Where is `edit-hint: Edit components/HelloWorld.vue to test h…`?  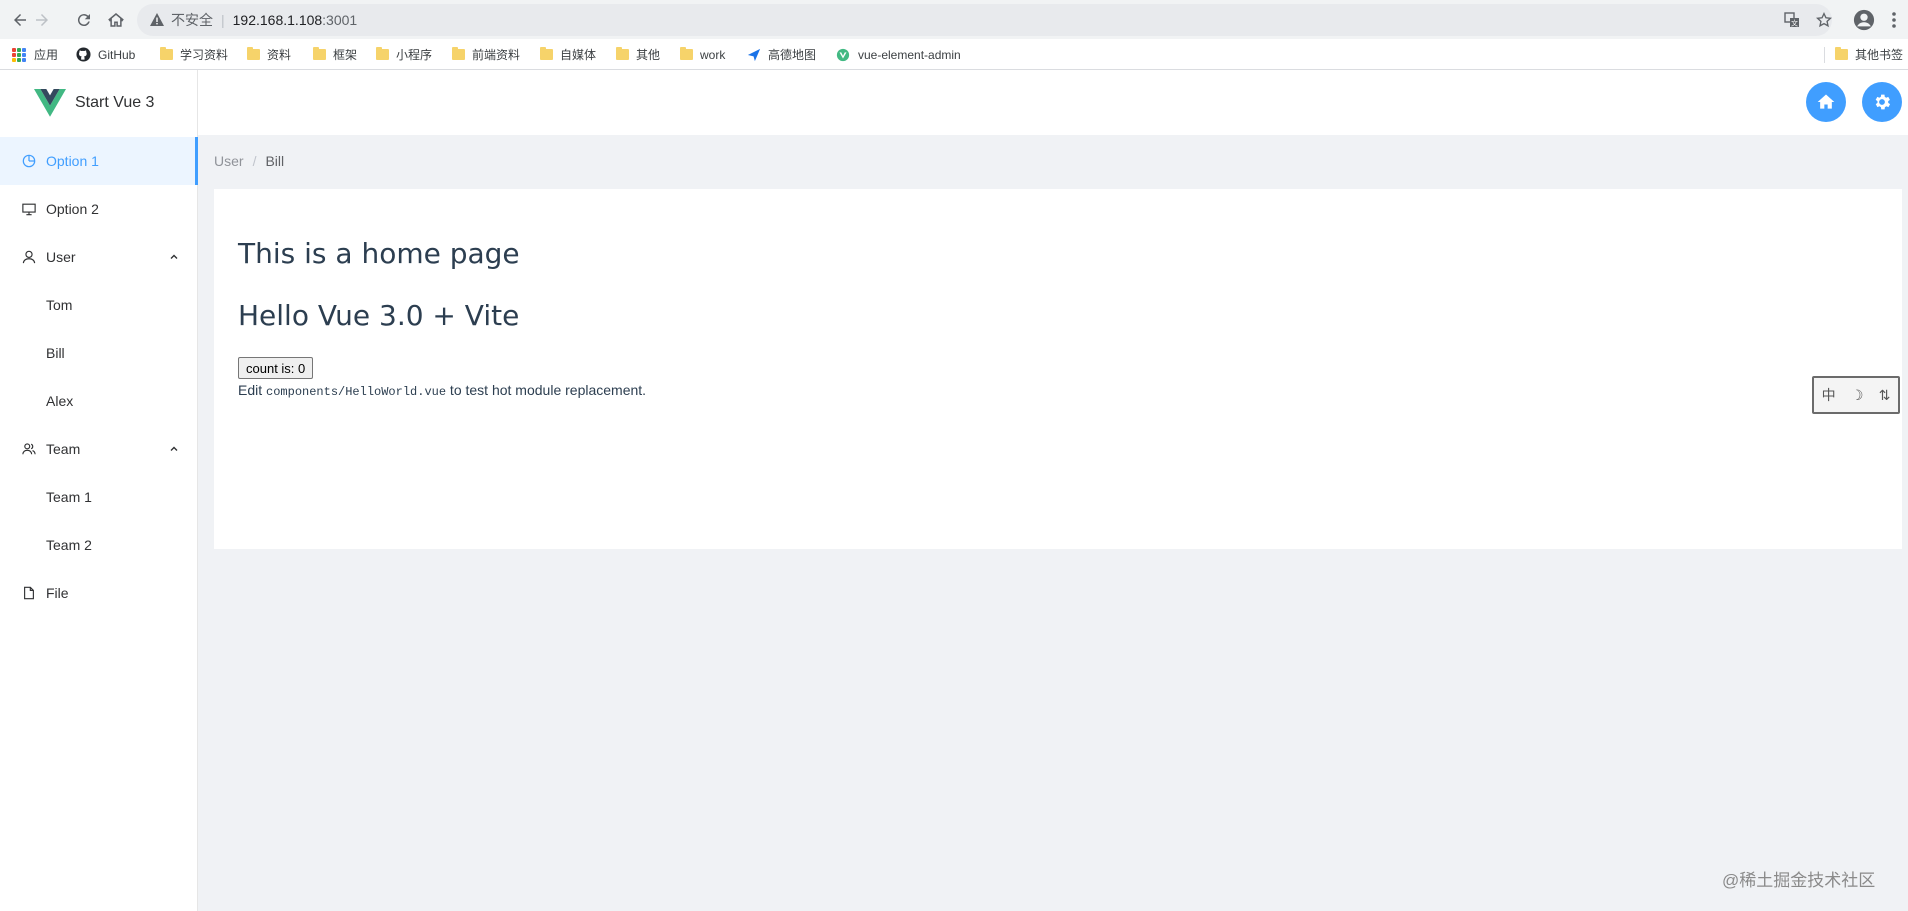 edit-hint: Edit components/HelloWorld.vue to test h… is located at coordinates (442, 390).